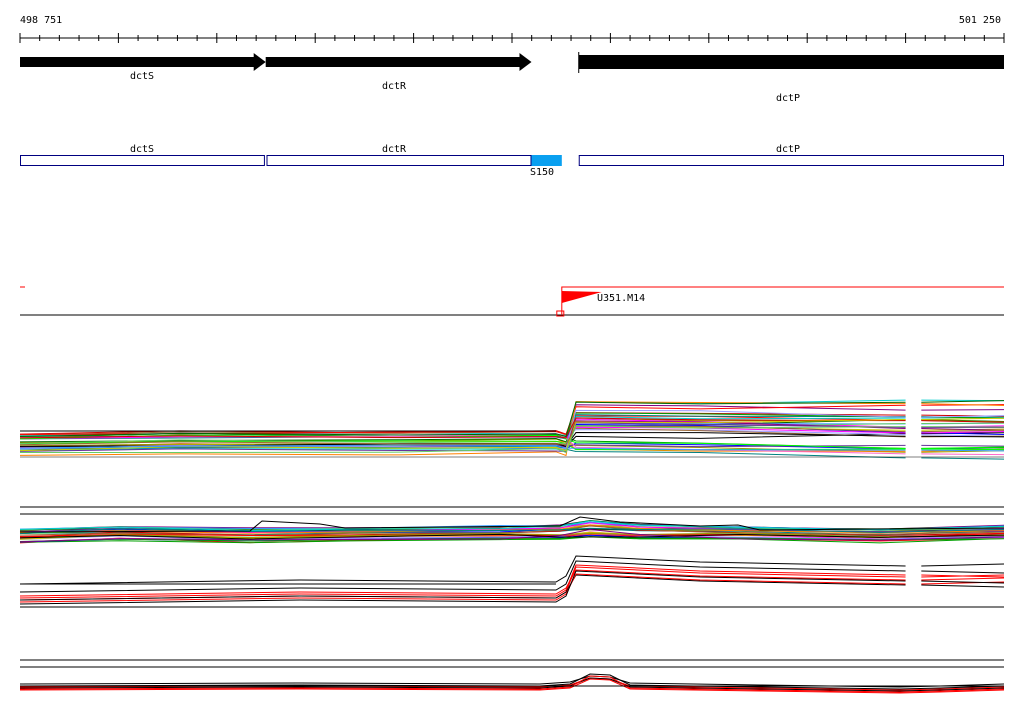 The width and height of the screenshot is (1024, 714). I want to click on feature-box-S150, so click(546, 160).